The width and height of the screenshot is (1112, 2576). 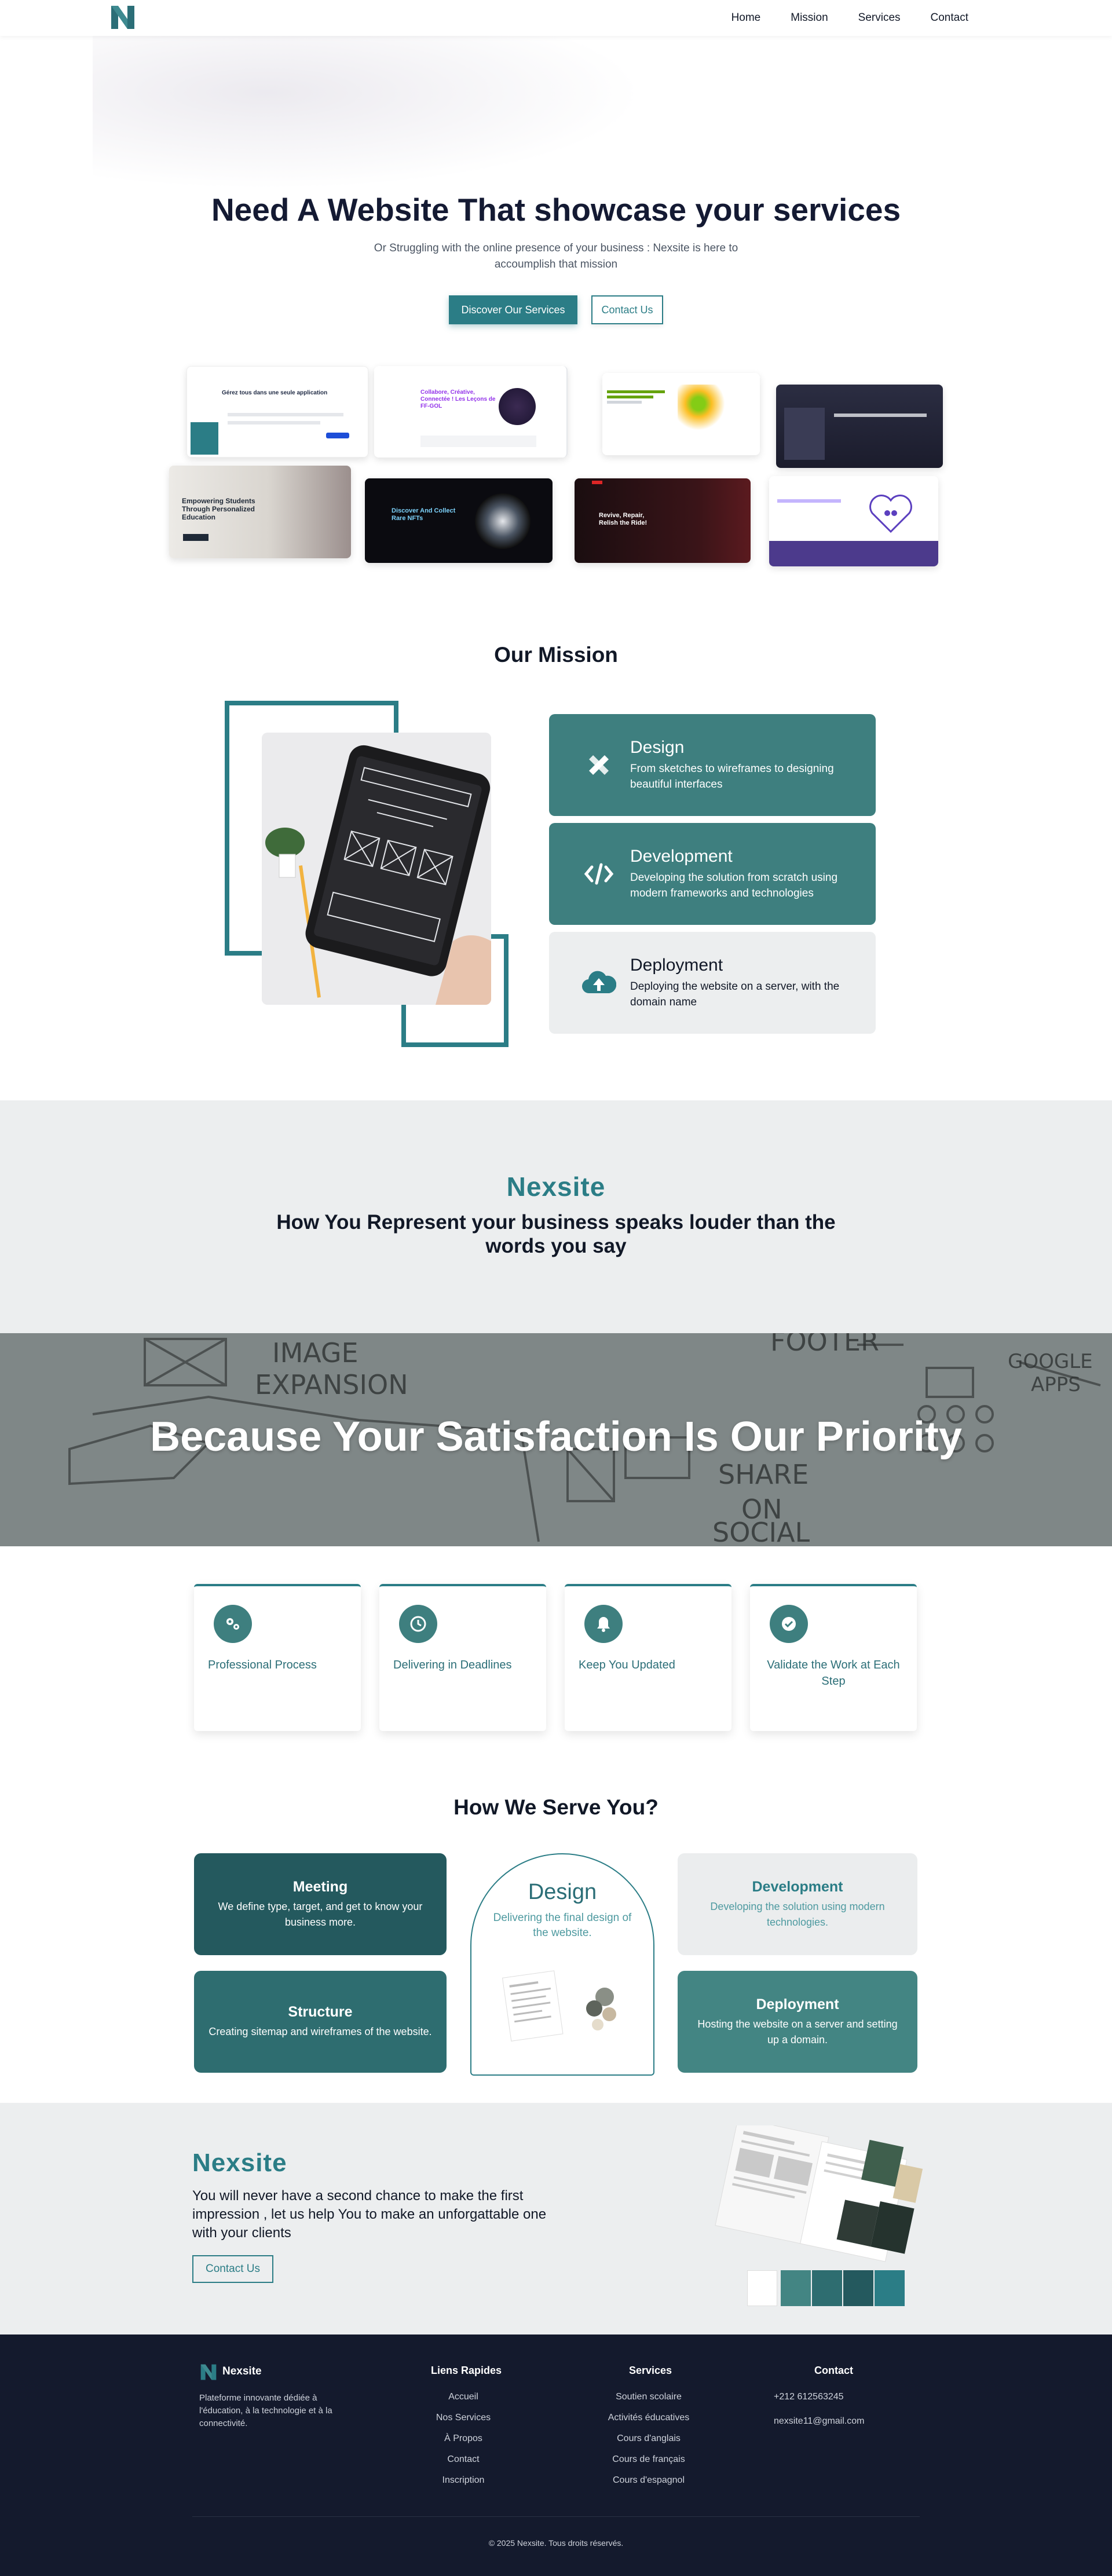 What do you see at coordinates (556, 2516) in the screenshot?
I see `footer-divider` at bounding box center [556, 2516].